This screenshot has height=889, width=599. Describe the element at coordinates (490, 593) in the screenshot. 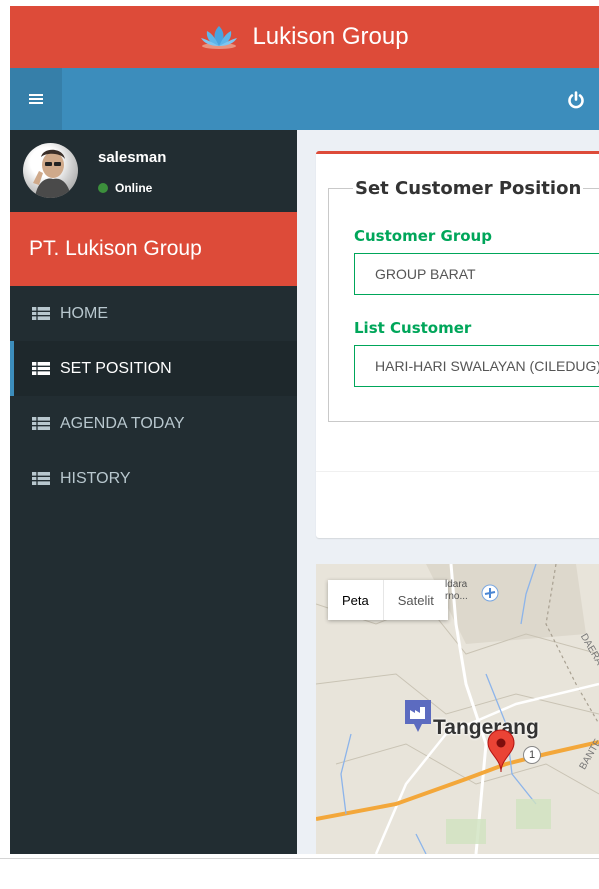

I see `airport-icon` at that location.